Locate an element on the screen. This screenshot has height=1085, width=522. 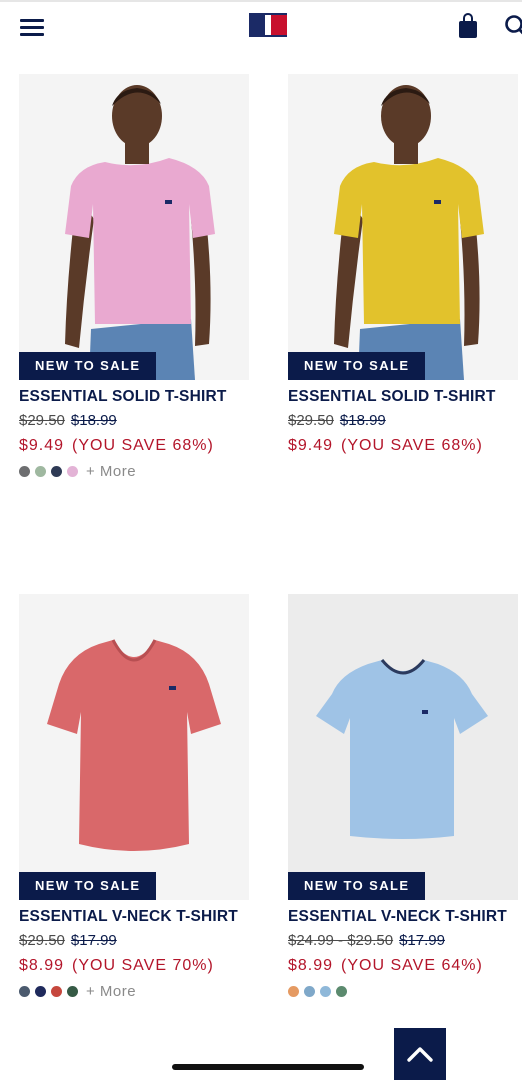
color-swatches is located at coordinates (404, 991).